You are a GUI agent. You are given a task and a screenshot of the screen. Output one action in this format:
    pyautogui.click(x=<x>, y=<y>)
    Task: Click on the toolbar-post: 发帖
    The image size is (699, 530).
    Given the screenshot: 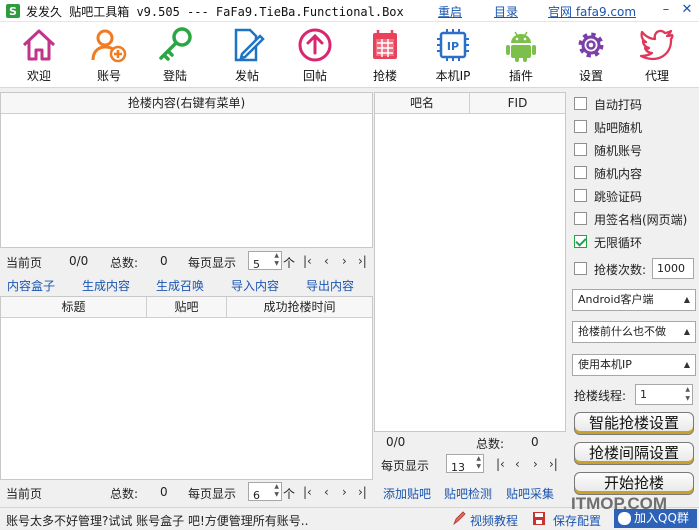 What is the action you would take?
    pyautogui.click(x=247, y=55)
    